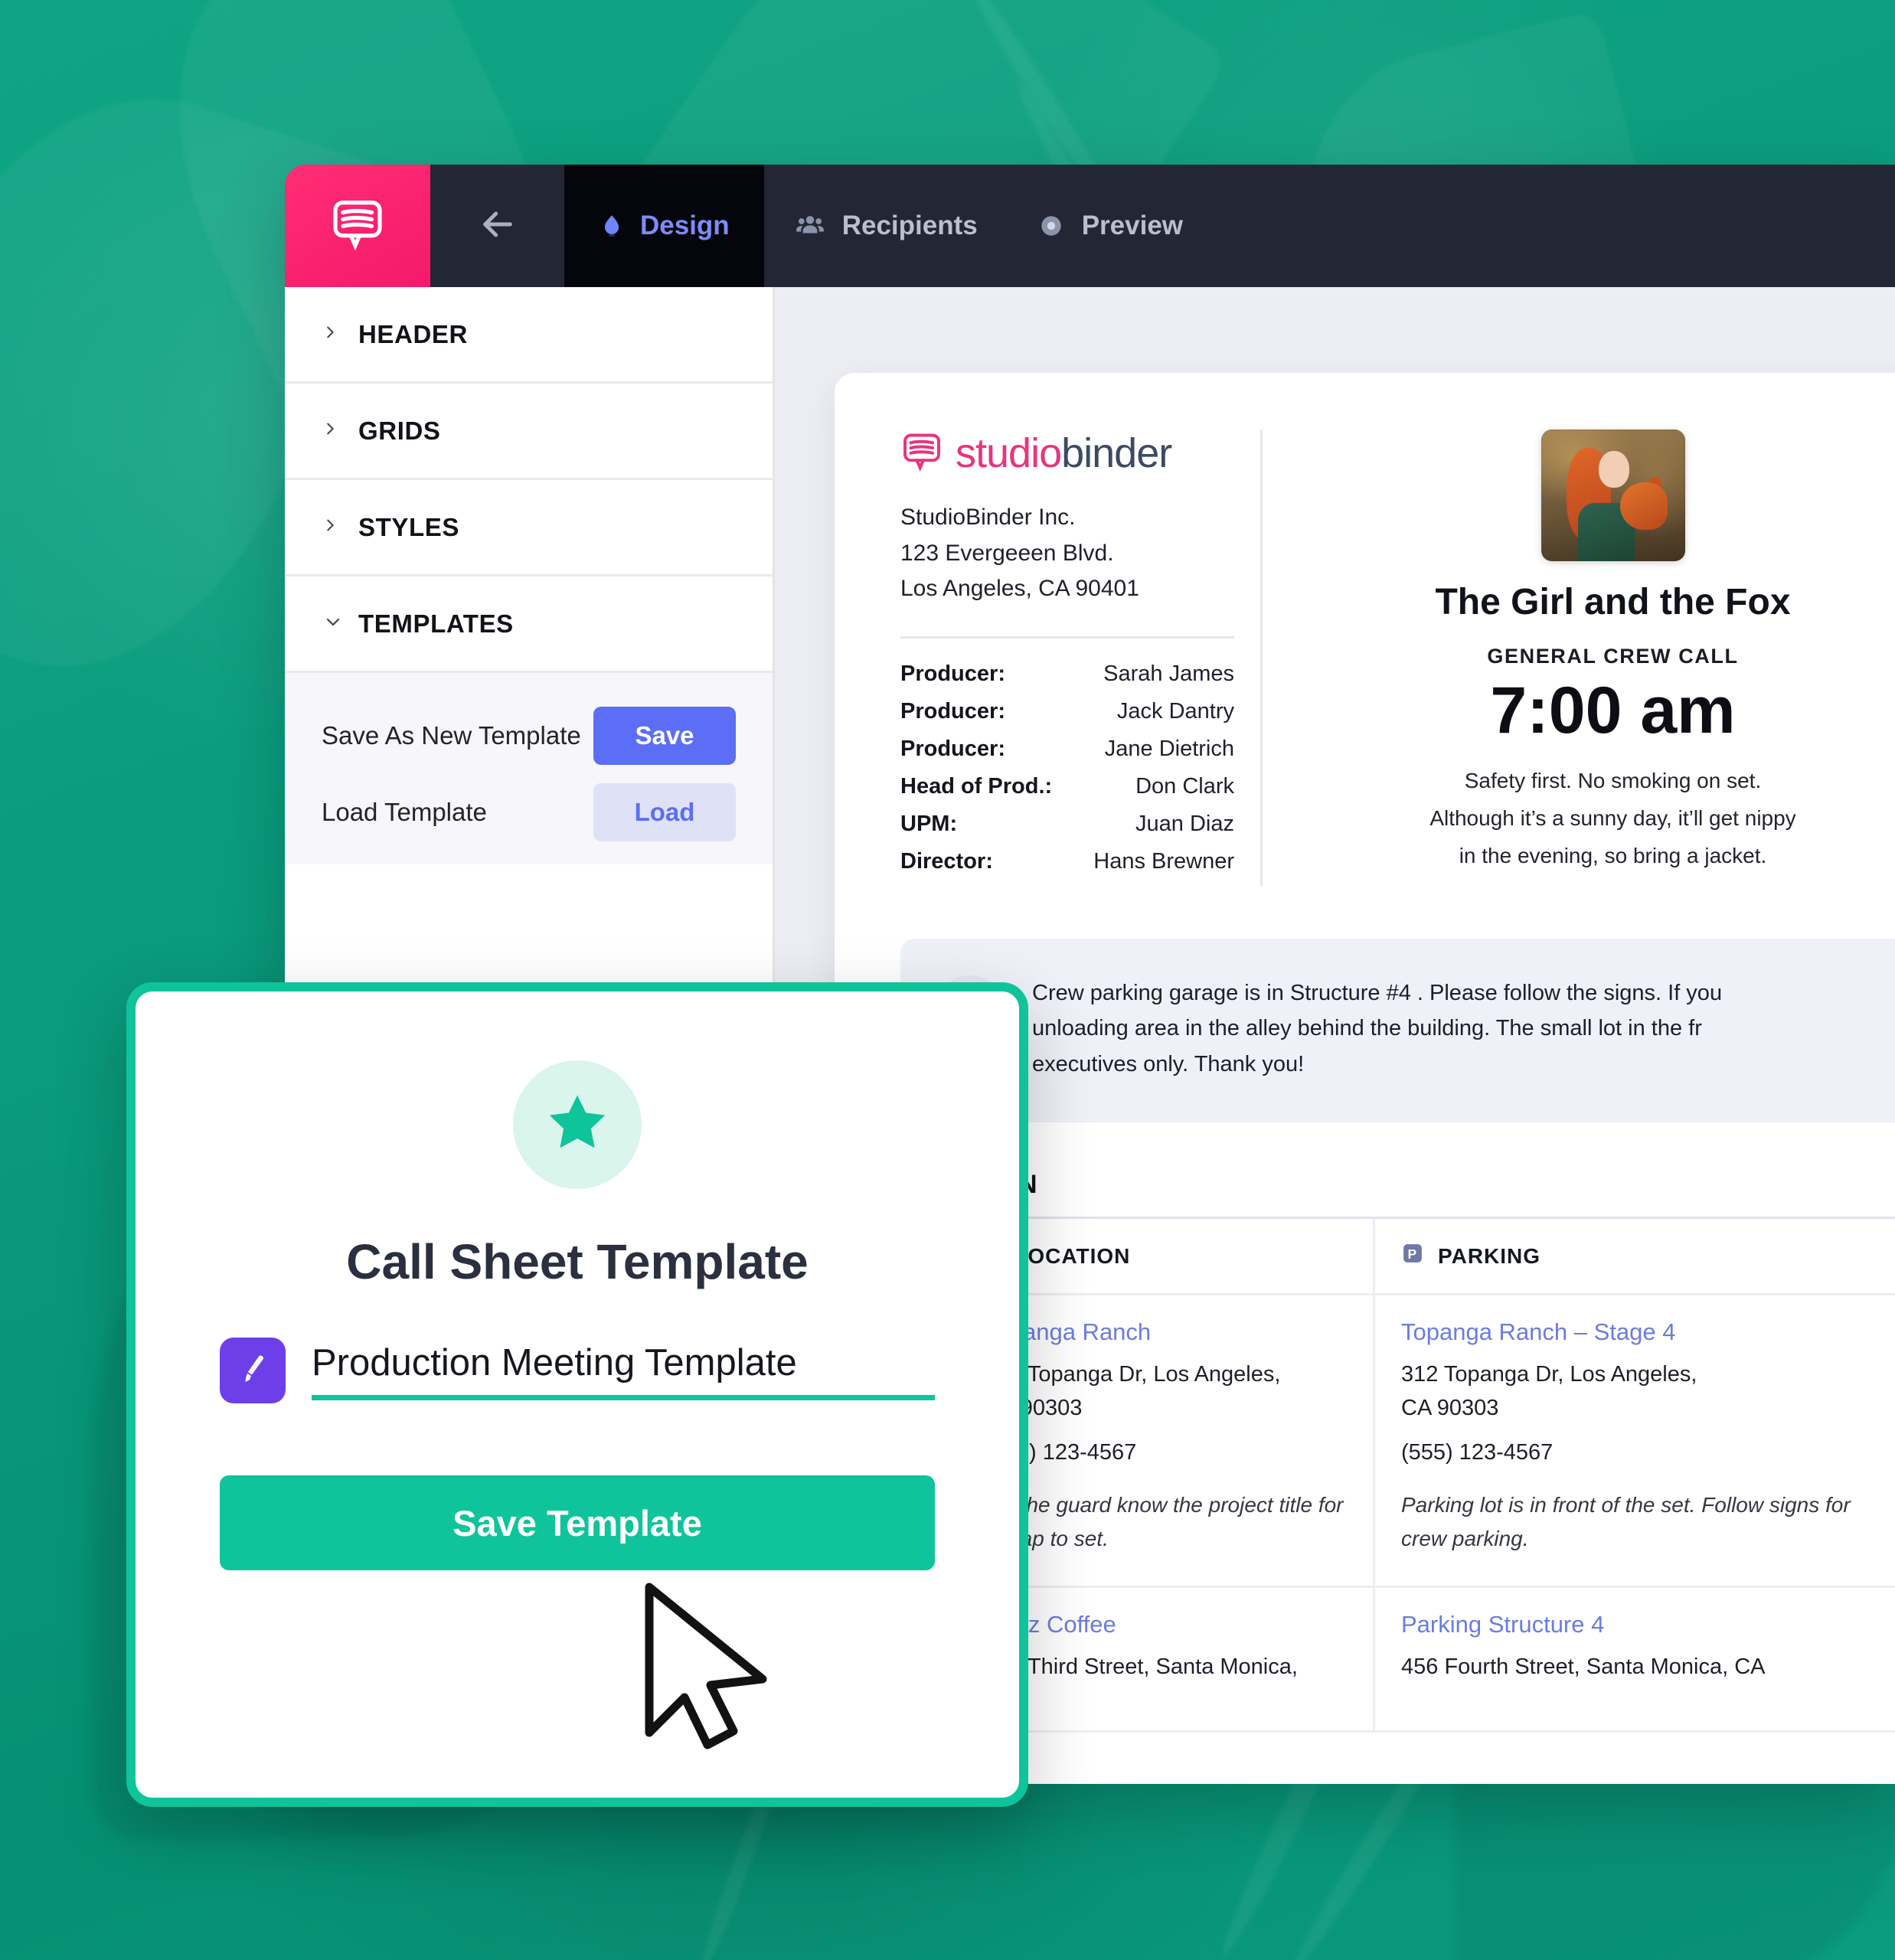  Describe the element at coordinates (1133, 1391) in the screenshot. I see `set-location-address: 312 Topanga Dr, Los Angeles, CA 90303` at that location.